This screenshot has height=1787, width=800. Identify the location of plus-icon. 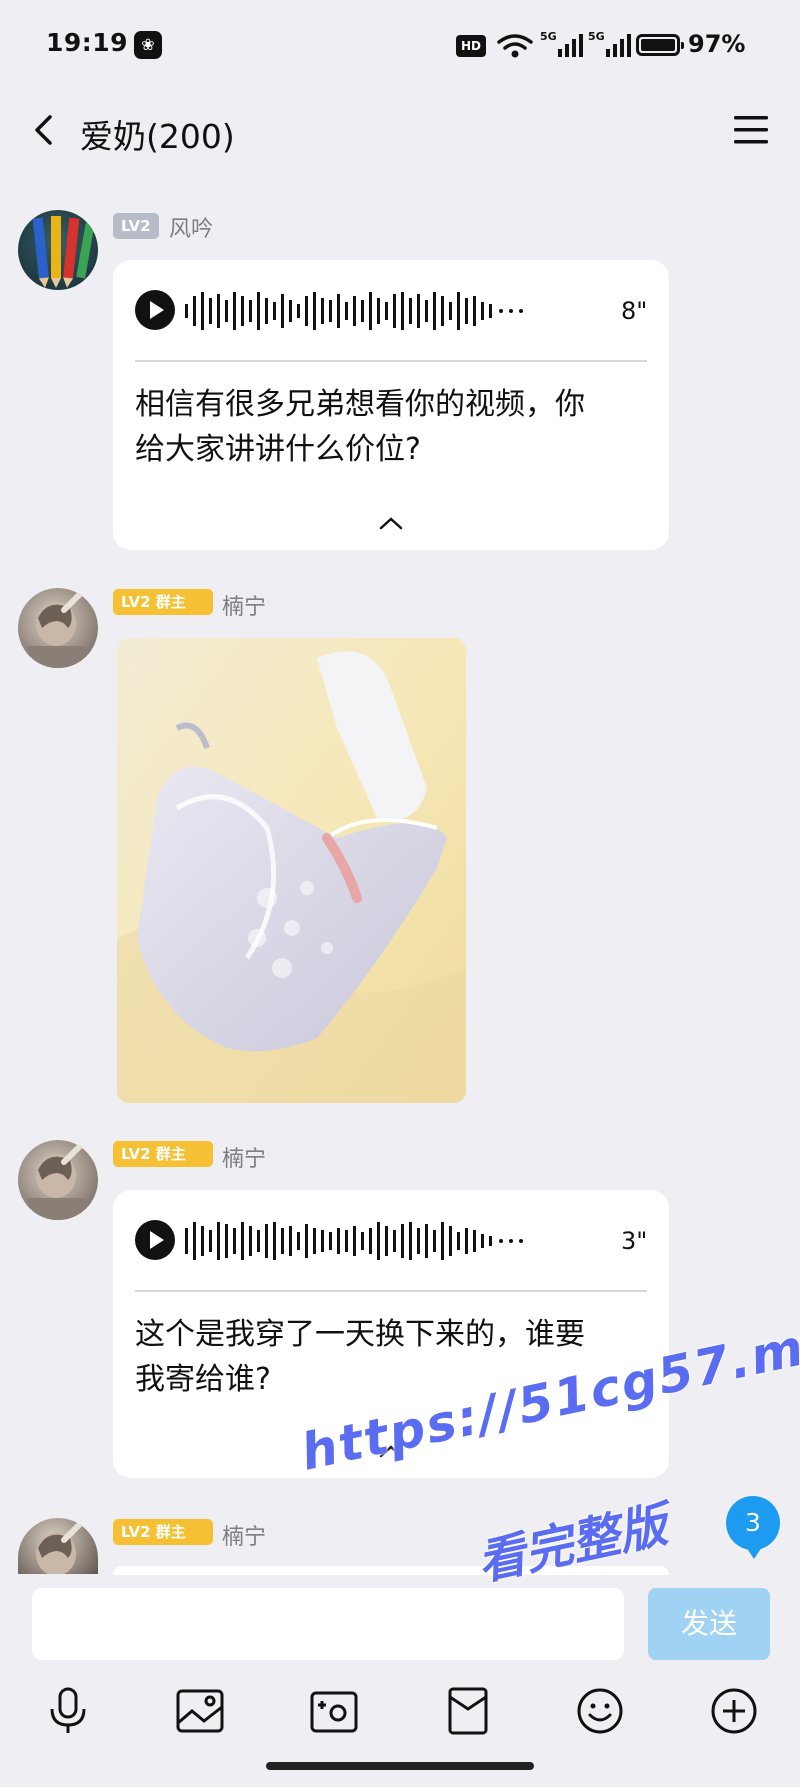
(734, 1711).